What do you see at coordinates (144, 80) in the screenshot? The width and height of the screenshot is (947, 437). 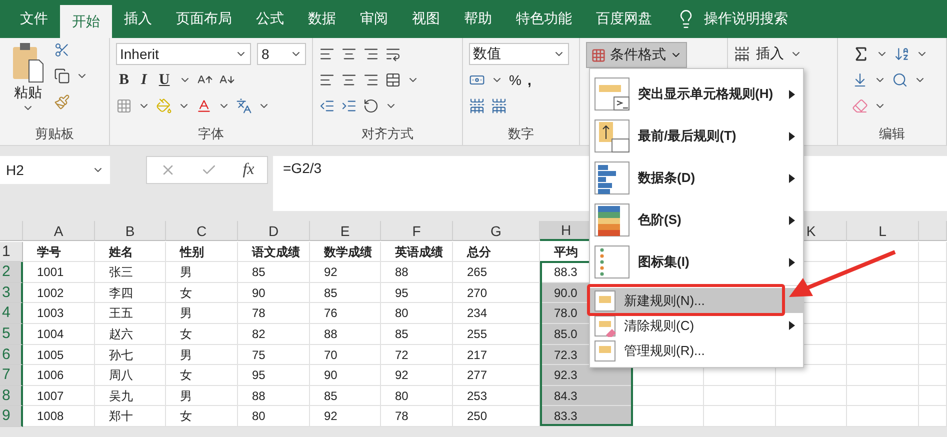 I see `italic-button: I` at bounding box center [144, 80].